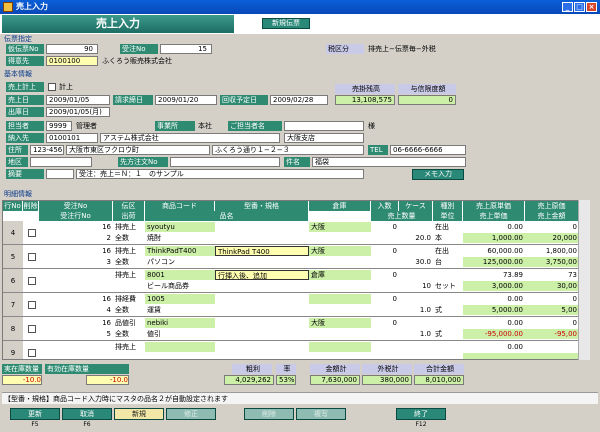 The width and height of the screenshot is (600, 432). I want to click on tekiyo-field: 受注：売上＝Ｎ：１ のサンプル, so click(220, 174).